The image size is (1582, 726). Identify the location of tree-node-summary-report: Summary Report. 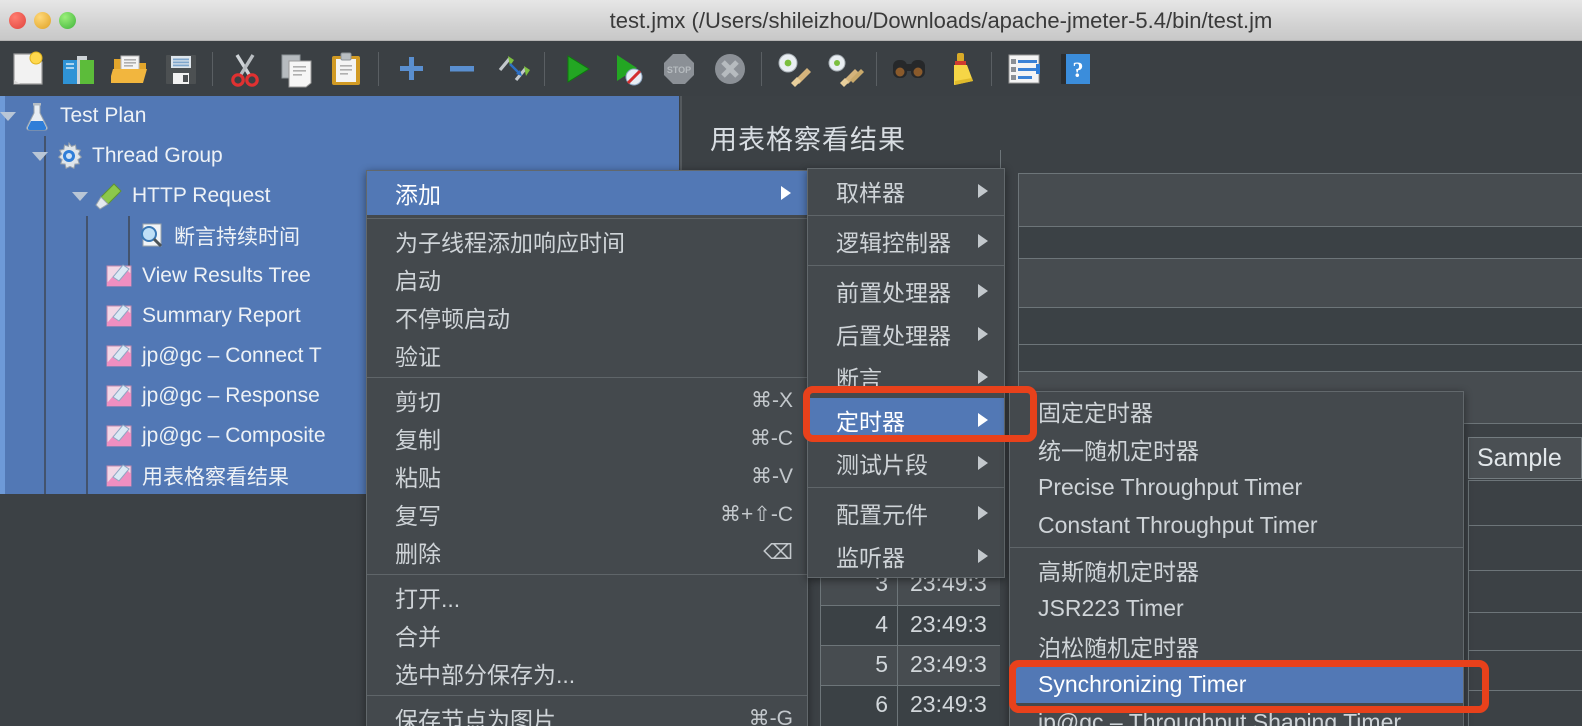
(202, 316).